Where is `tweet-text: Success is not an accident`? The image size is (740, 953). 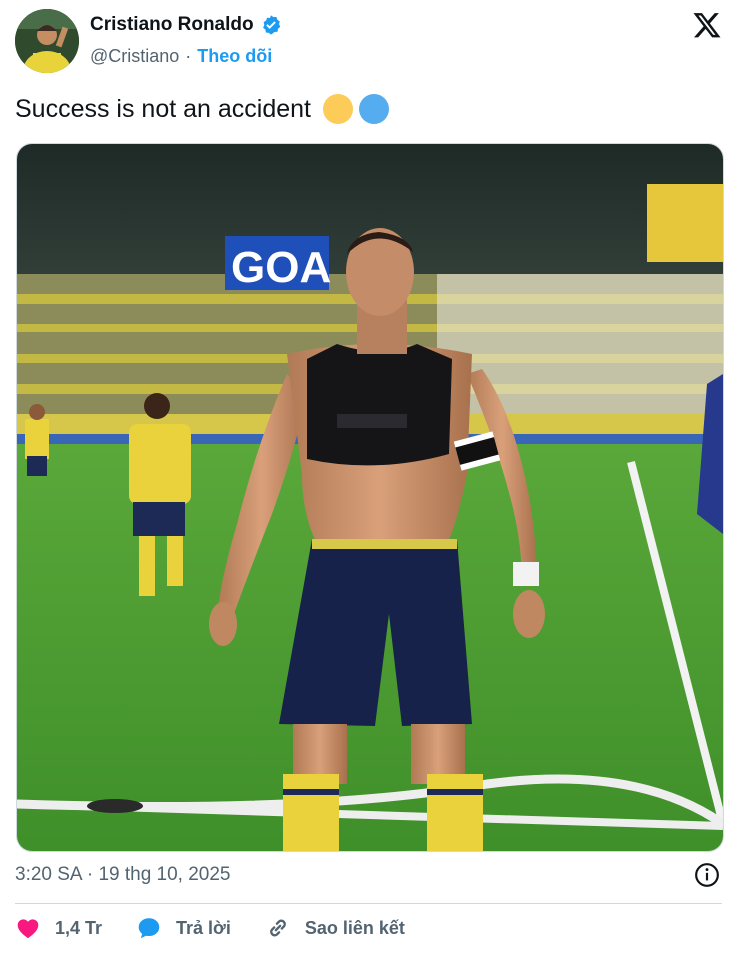 tweet-text: Success is not an accident is located at coordinates (202, 109).